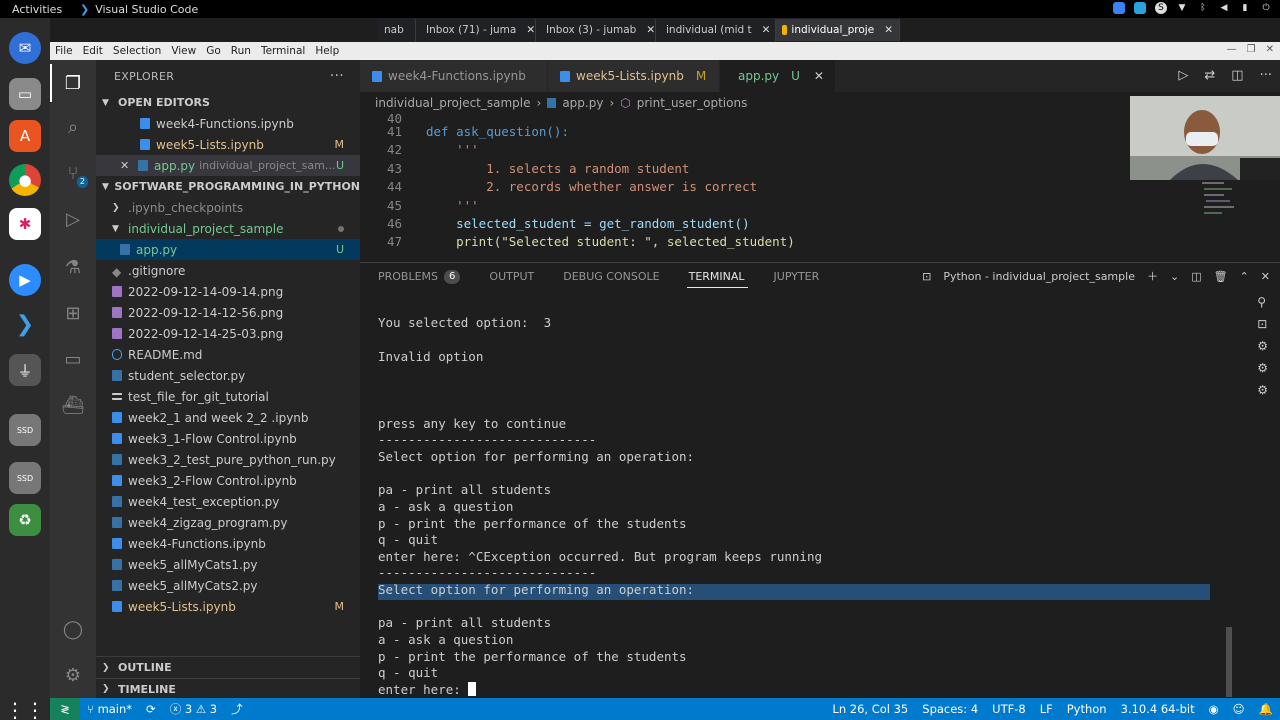 This screenshot has width=1280, height=720. Describe the element at coordinates (582, 103) in the screenshot. I see `breadcrumb-file: app.py` at that location.